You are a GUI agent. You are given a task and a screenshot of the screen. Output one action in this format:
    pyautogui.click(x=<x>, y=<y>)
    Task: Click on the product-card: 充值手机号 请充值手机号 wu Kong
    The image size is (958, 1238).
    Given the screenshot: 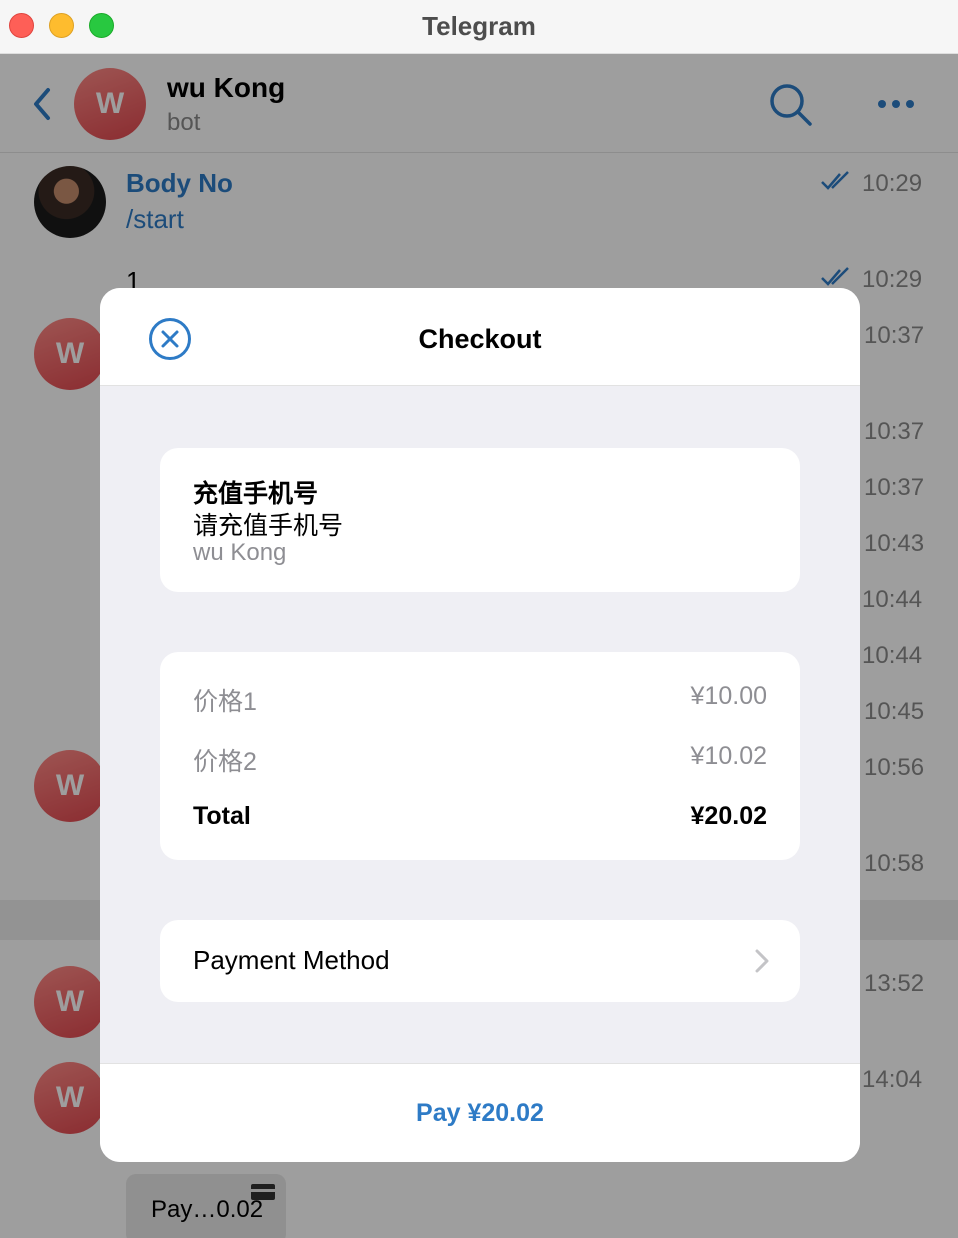 What is the action you would take?
    pyautogui.click(x=480, y=520)
    